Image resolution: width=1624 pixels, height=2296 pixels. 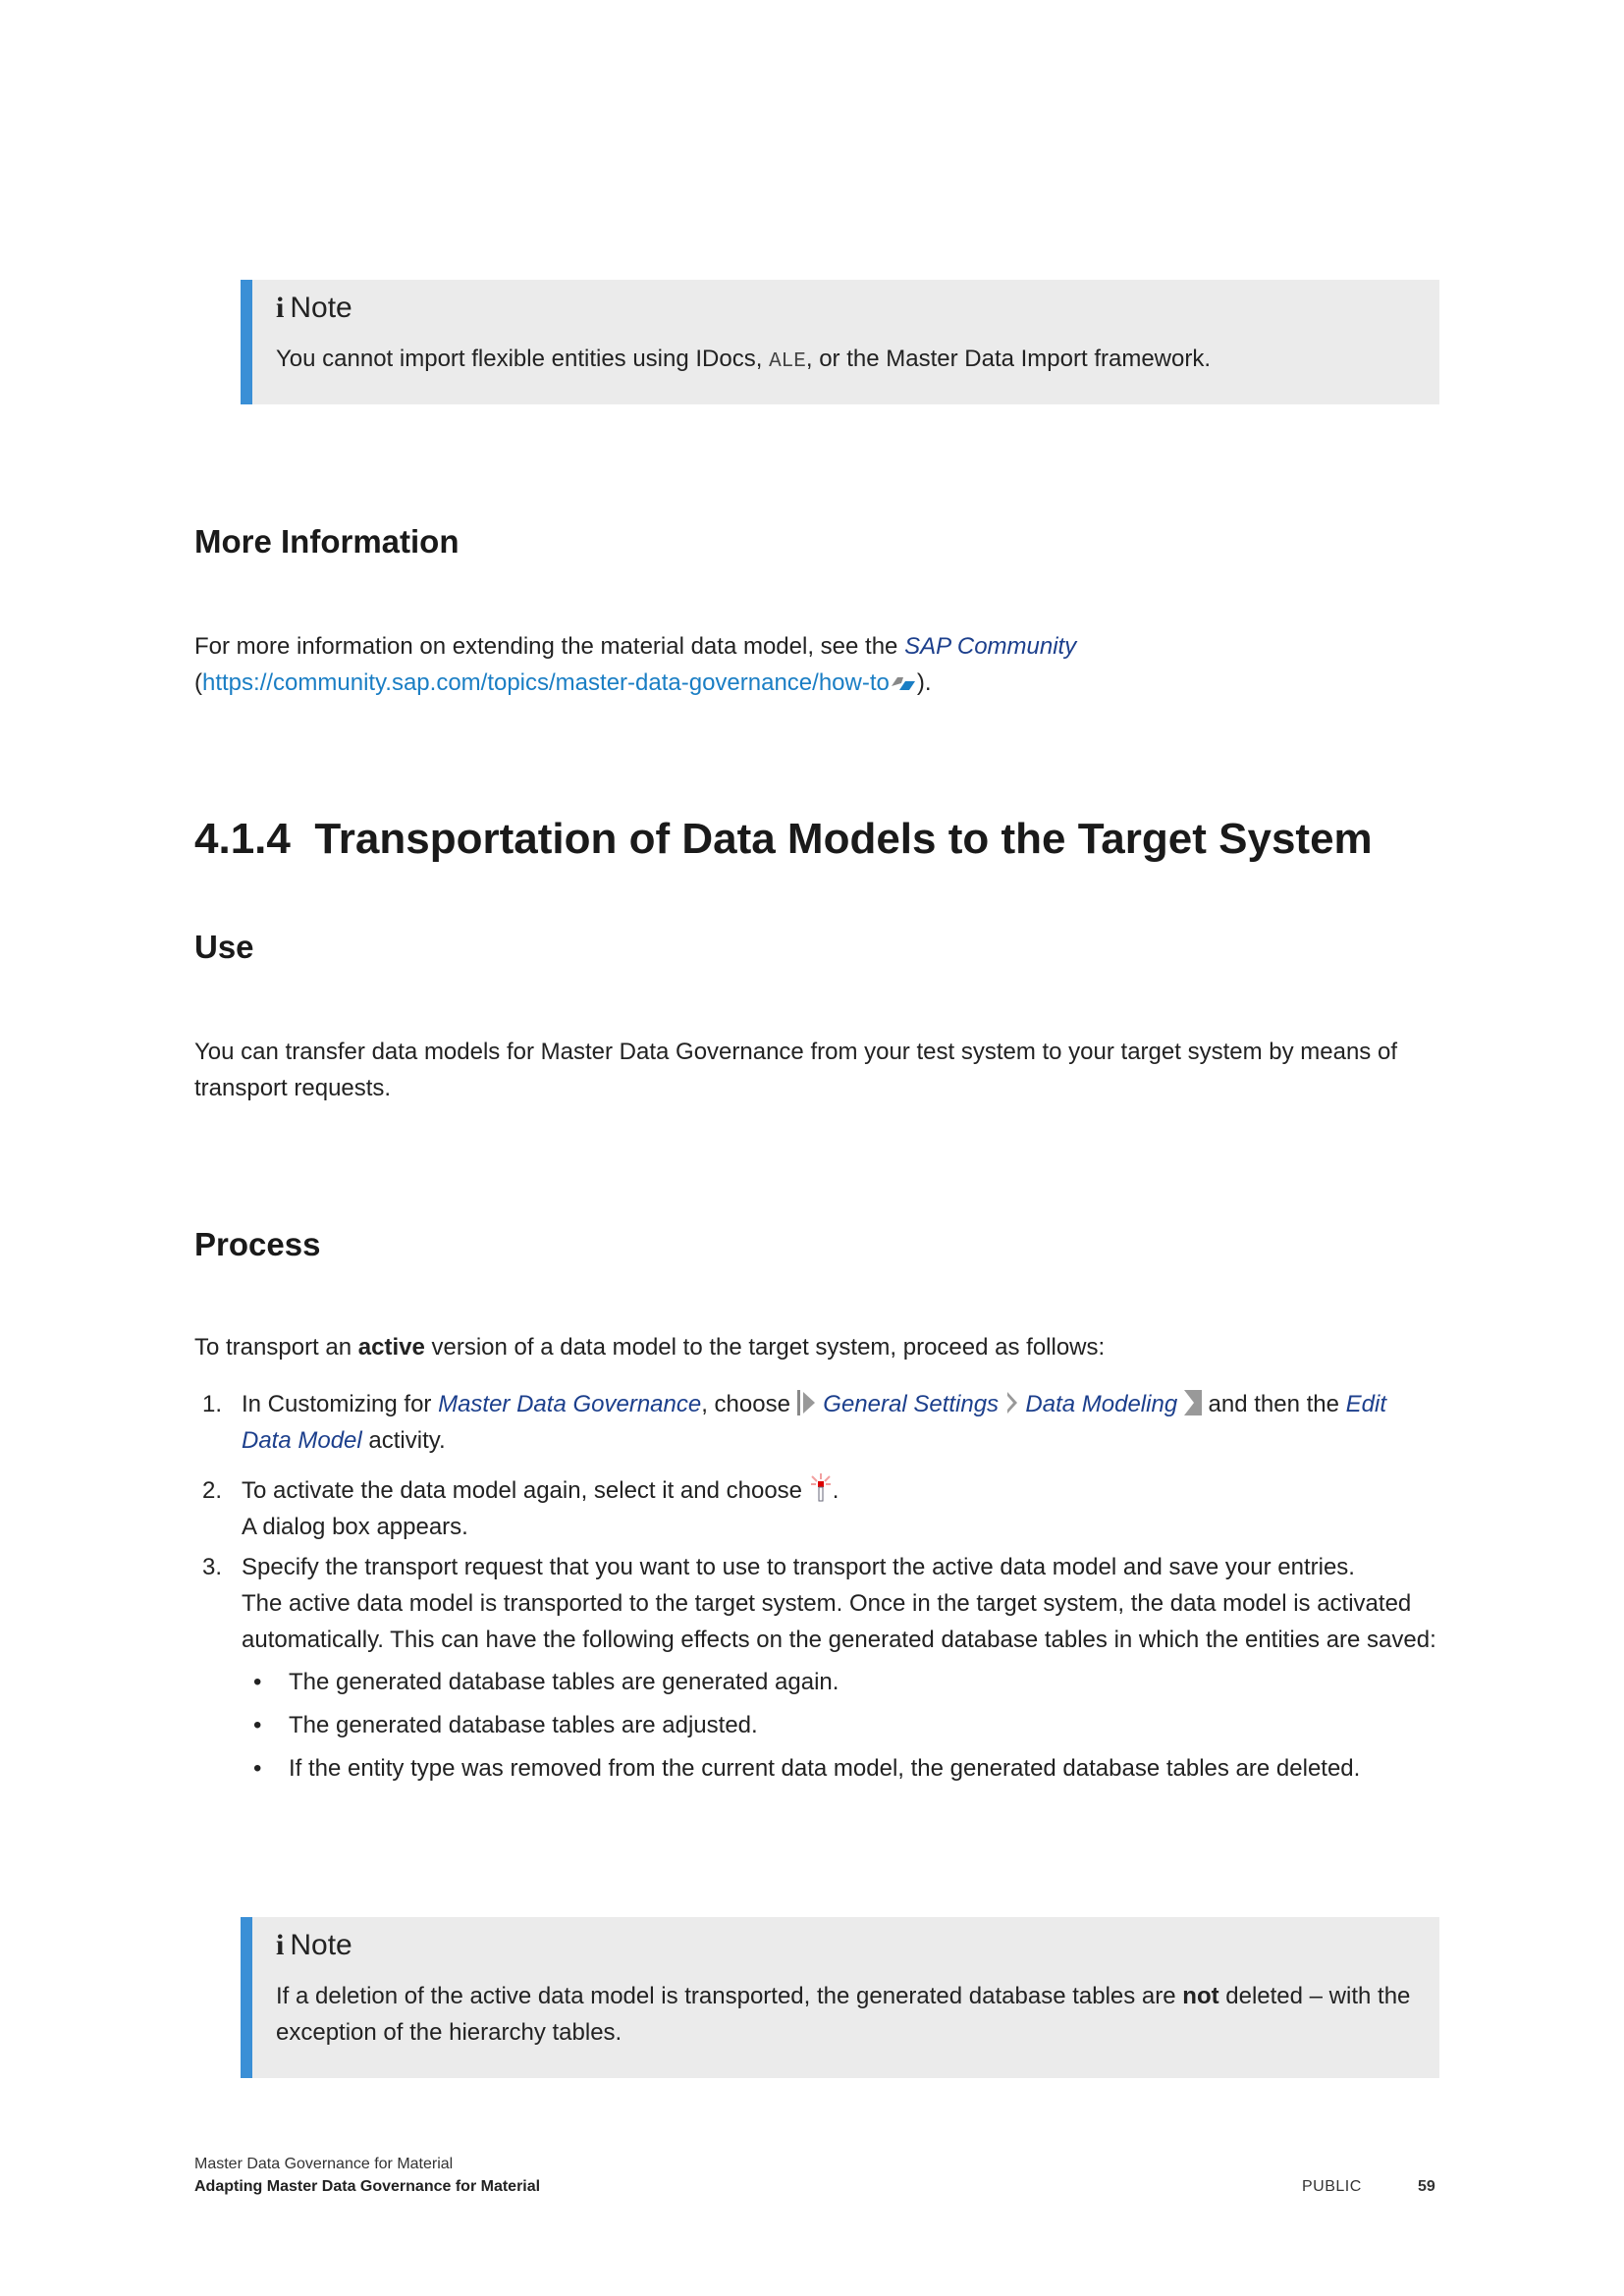 I want to click on path-start-icon, so click(x=805, y=1402).